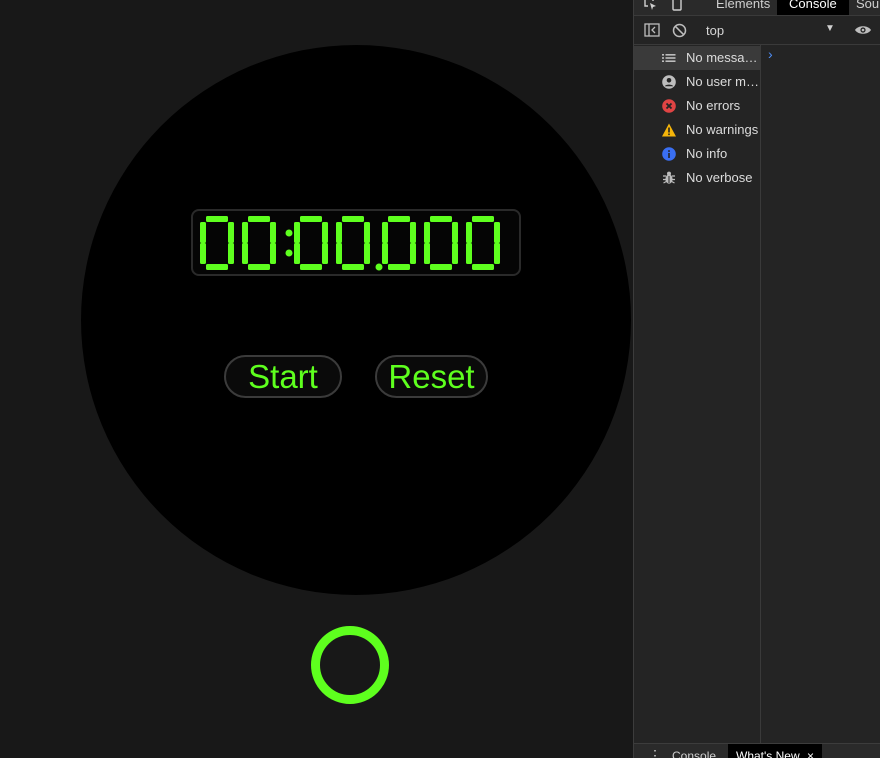  Describe the element at coordinates (679, 32) in the screenshot. I see `clear-console-icon` at that location.